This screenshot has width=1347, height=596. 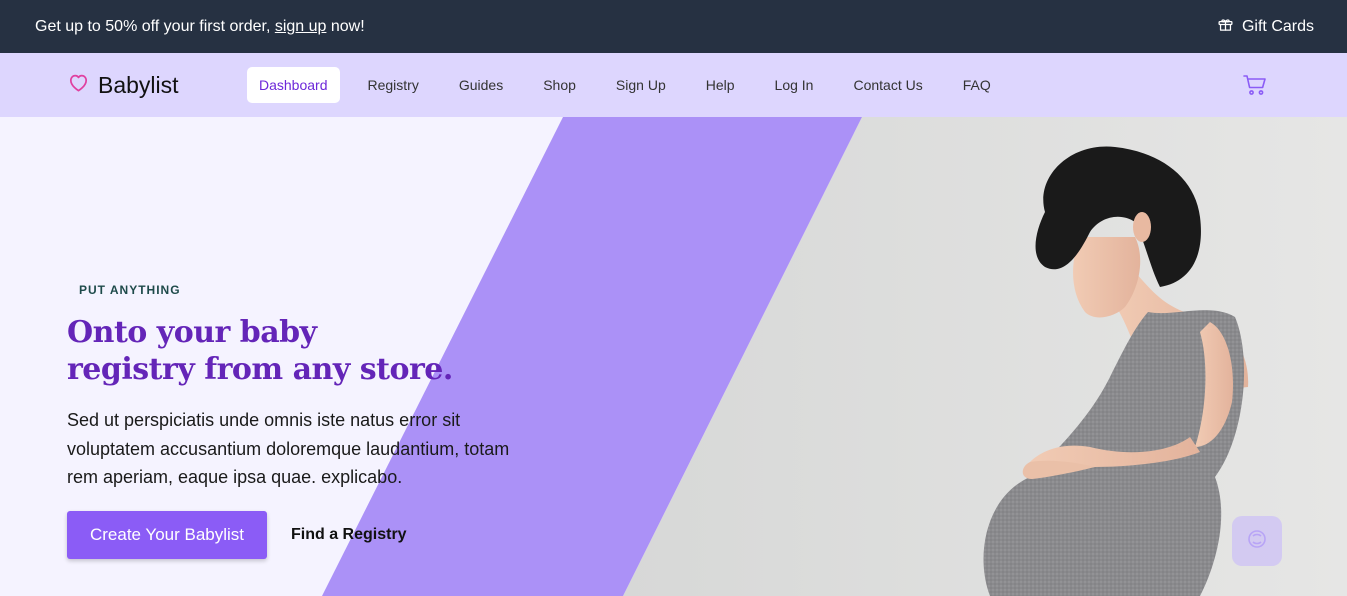 I want to click on chat-widget-icon, so click(x=1257, y=541).